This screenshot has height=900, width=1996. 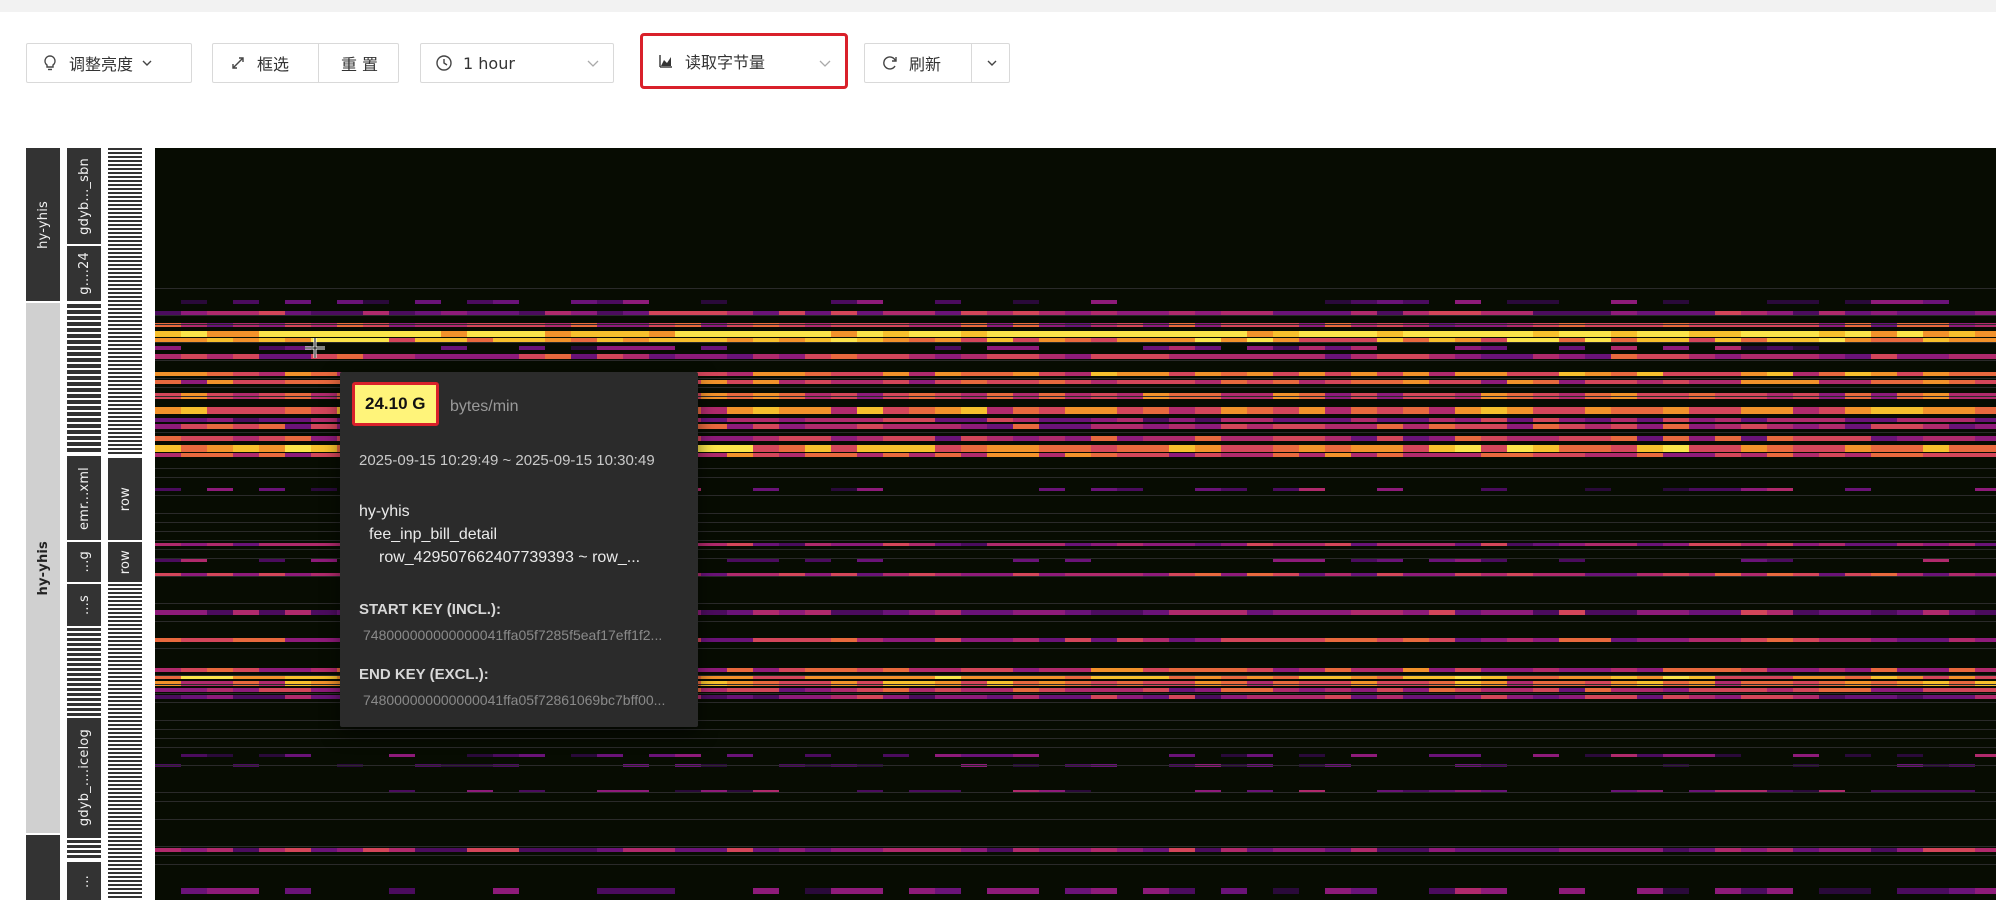 I want to click on sidebar-table-segment: gdyb..._sbn, so click(x=84, y=196).